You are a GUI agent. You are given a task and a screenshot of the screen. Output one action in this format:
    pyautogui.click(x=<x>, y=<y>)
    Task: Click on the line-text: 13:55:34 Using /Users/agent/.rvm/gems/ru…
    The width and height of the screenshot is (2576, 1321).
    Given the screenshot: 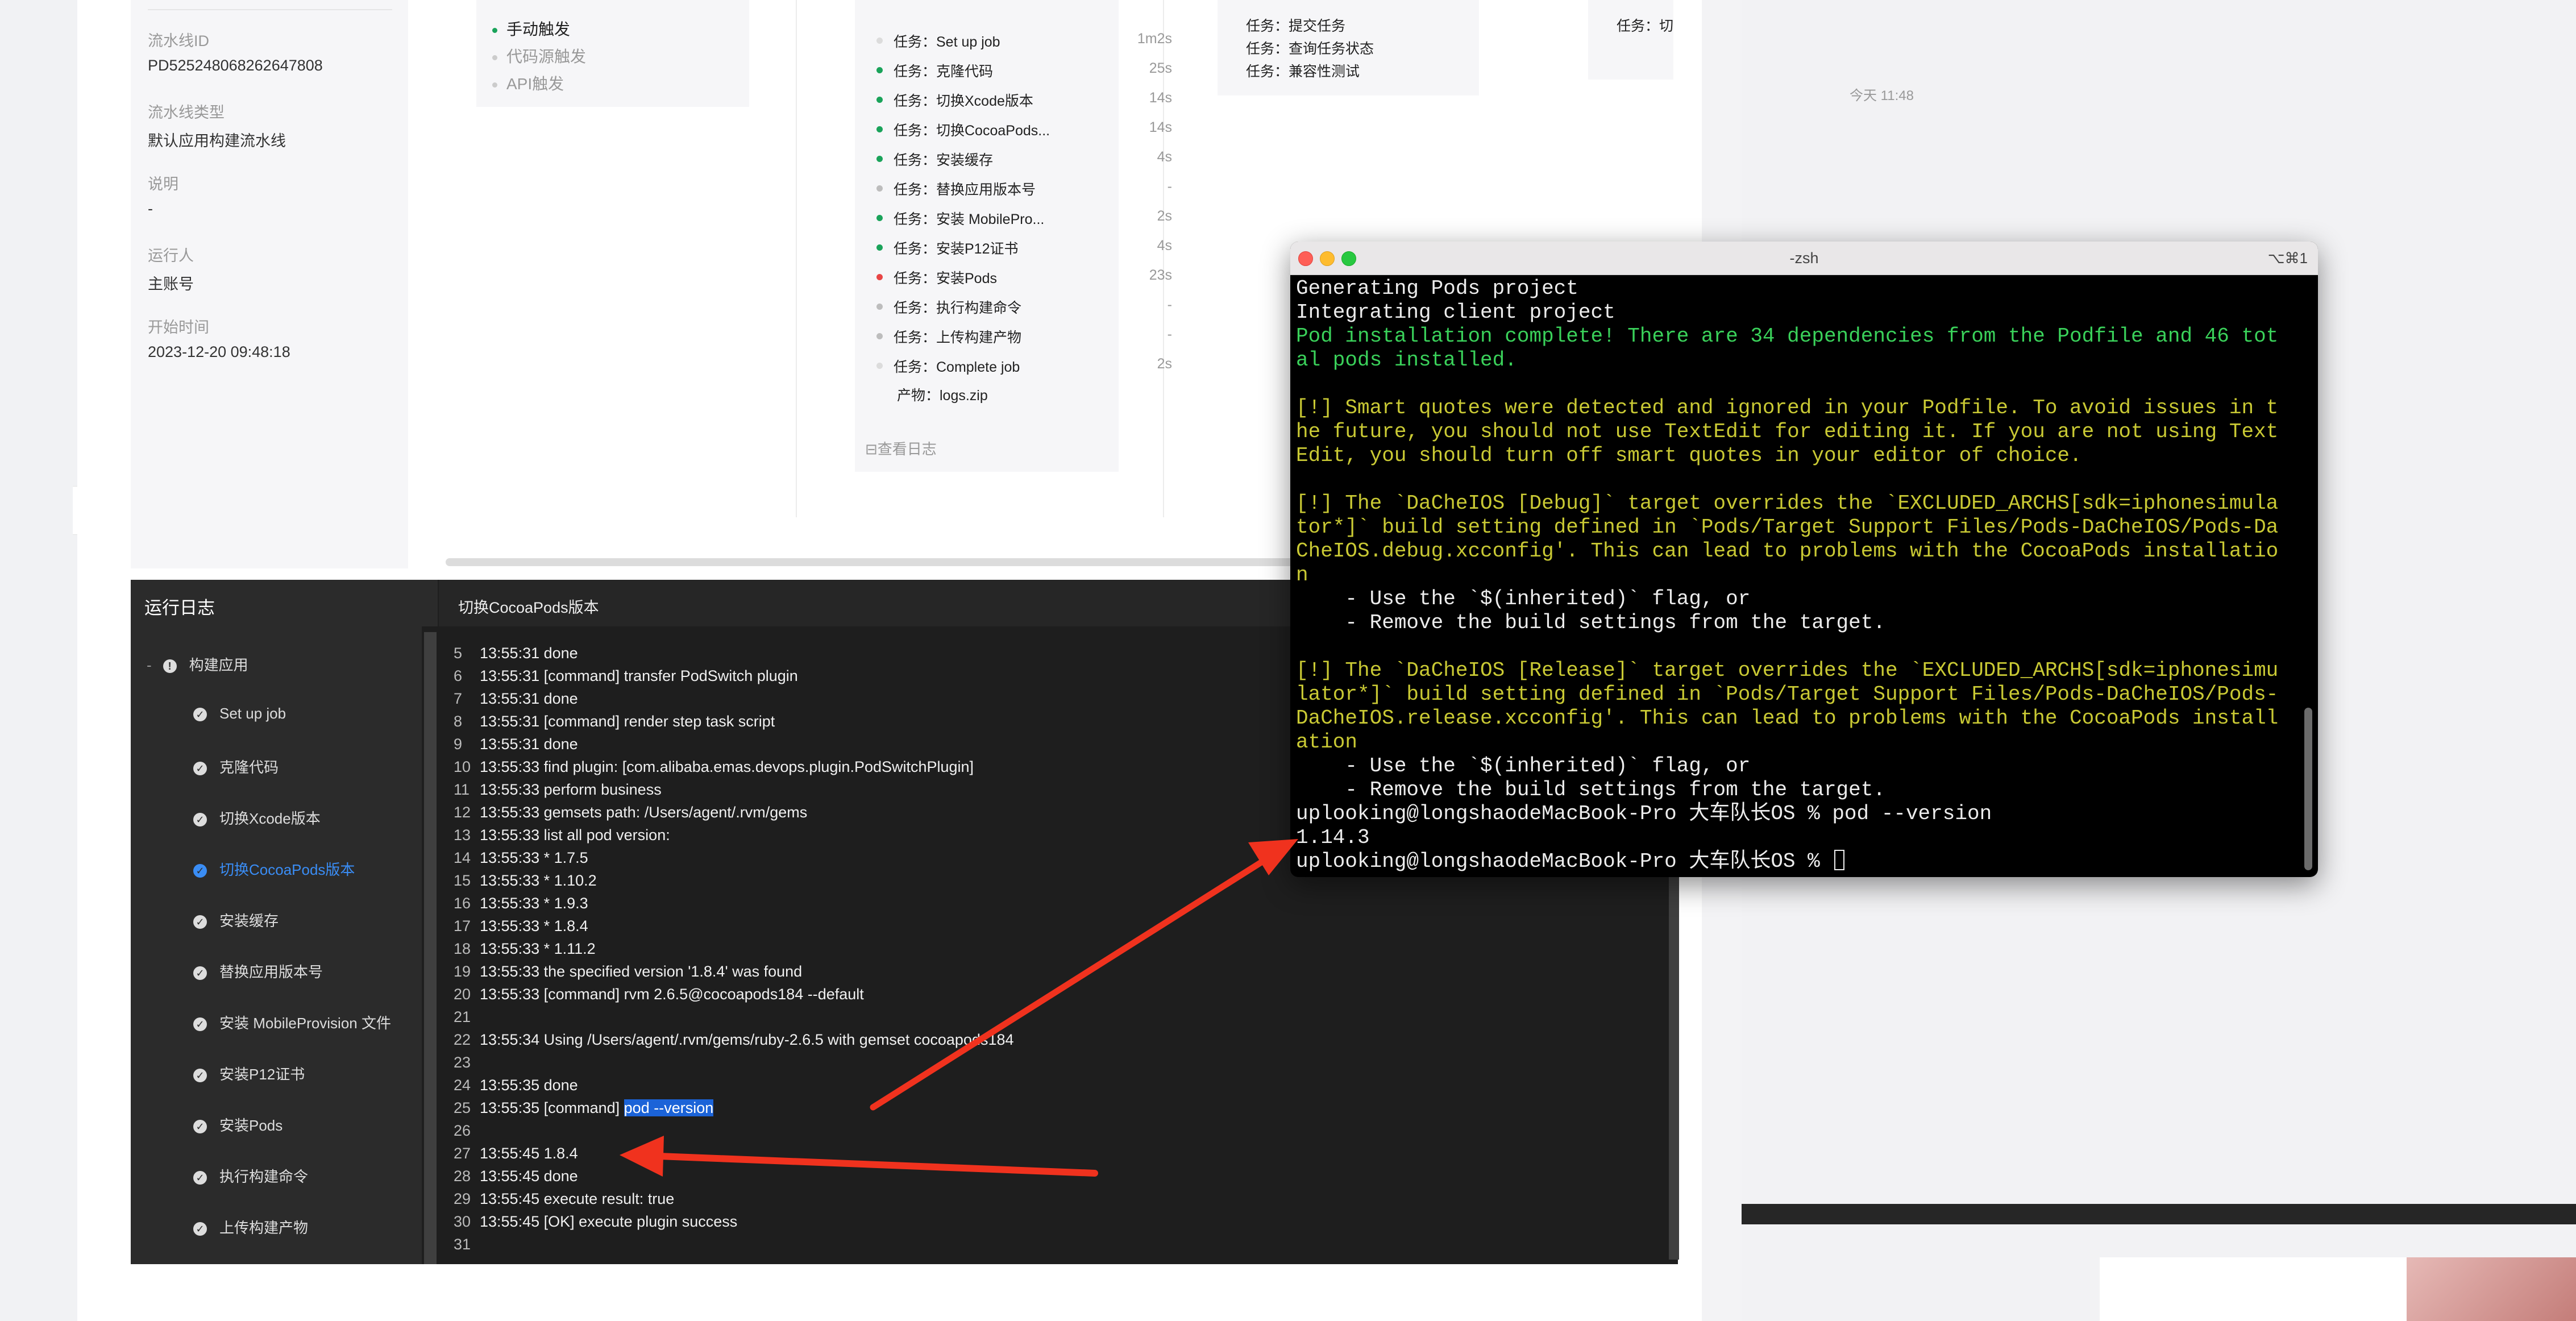 What is the action you would take?
    pyautogui.click(x=747, y=1039)
    